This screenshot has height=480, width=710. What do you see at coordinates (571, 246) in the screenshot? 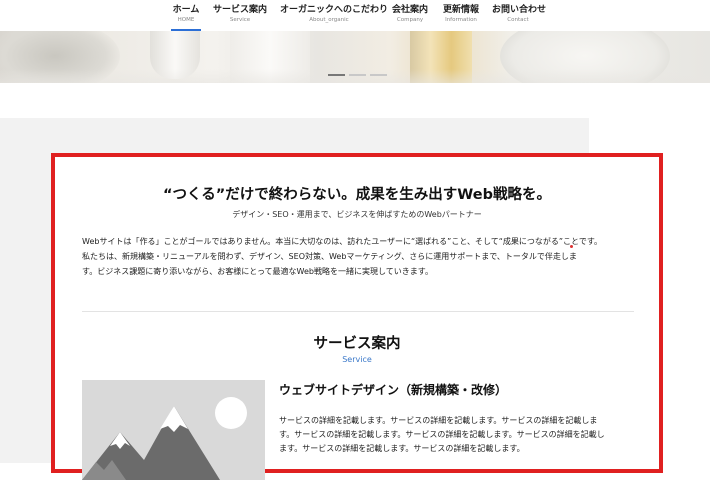
I see `cursor-dot` at bounding box center [571, 246].